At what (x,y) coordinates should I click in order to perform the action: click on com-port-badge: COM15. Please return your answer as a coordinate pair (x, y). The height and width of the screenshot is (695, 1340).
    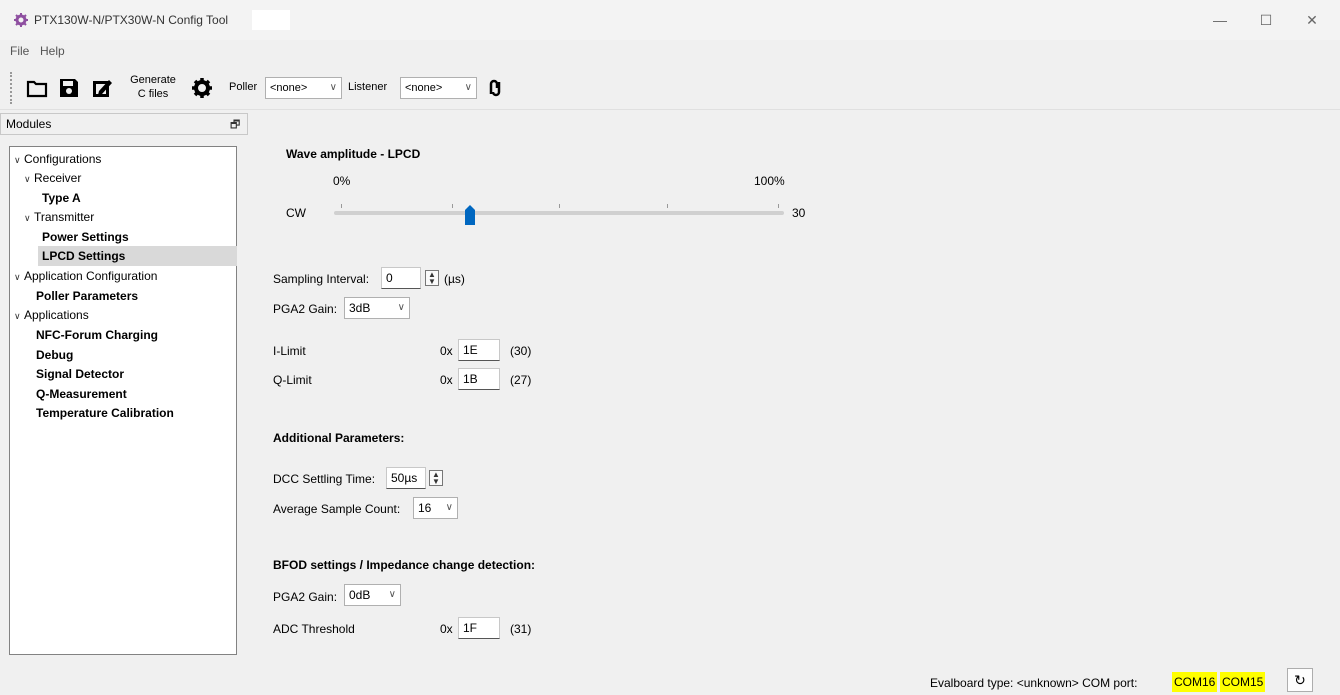
    Looking at the image, I should click on (1243, 682).